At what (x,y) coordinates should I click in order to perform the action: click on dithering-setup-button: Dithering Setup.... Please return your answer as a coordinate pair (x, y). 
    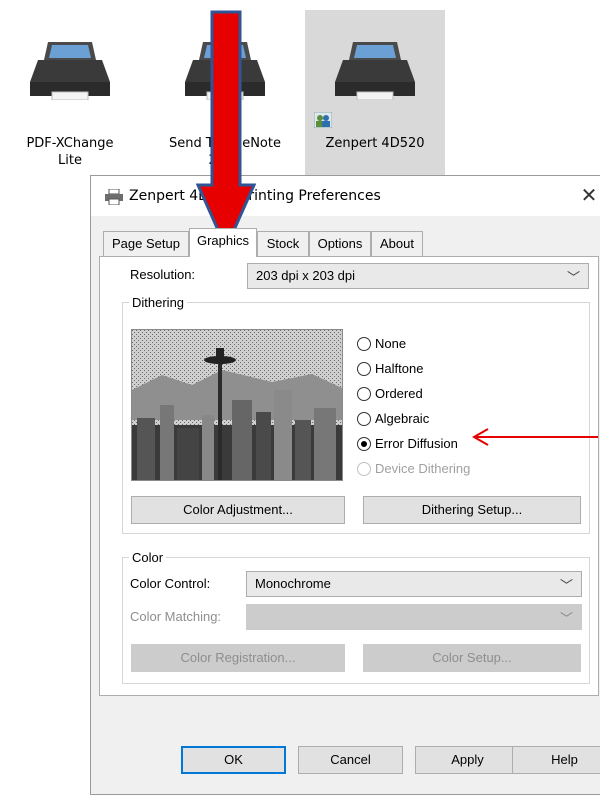
    Looking at the image, I should click on (472, 510).